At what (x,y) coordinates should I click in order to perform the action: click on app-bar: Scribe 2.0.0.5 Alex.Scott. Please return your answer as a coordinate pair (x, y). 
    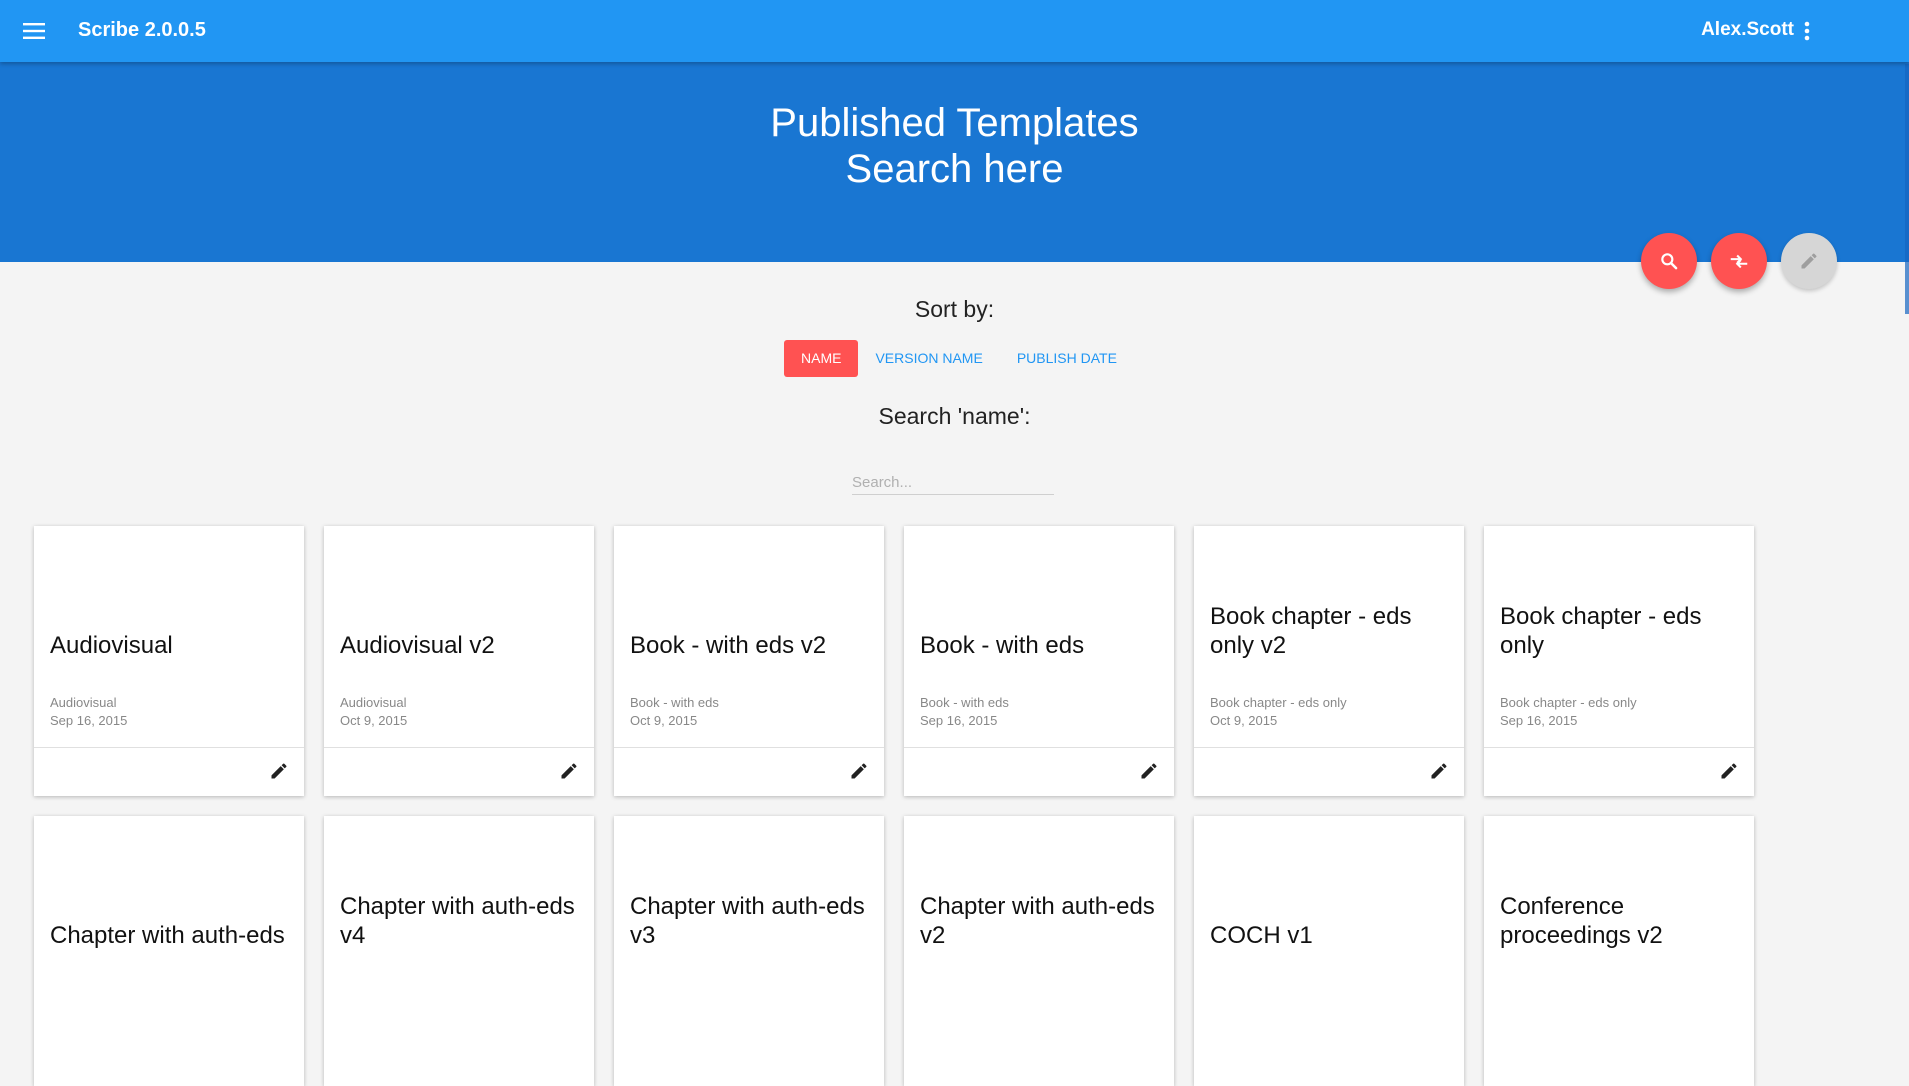
    Looking at the image, I should click on (954, 31).